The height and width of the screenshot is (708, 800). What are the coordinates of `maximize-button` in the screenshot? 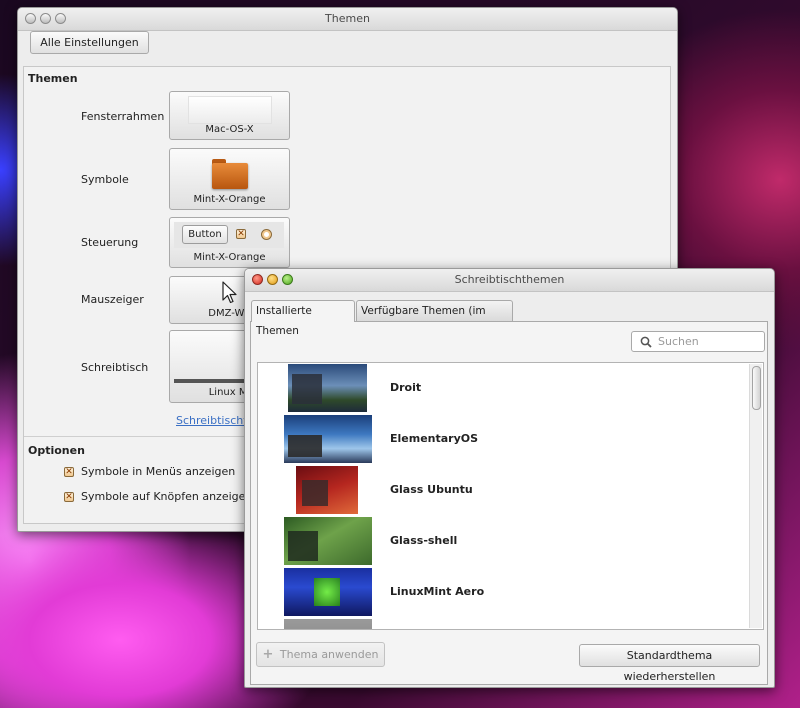 It's located at (60, 18).